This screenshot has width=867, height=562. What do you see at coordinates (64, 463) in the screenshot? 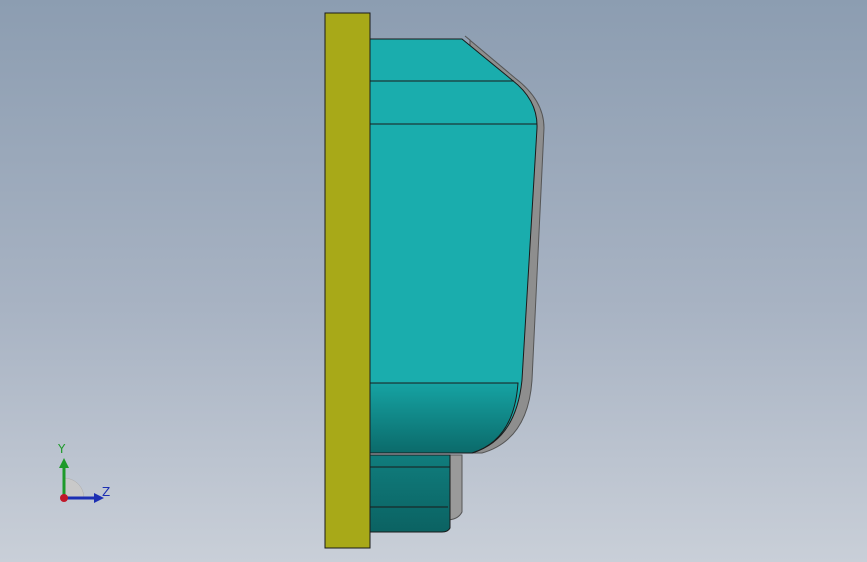
I see `y-axis-arrow-icon` at bounding box center [64, 463].